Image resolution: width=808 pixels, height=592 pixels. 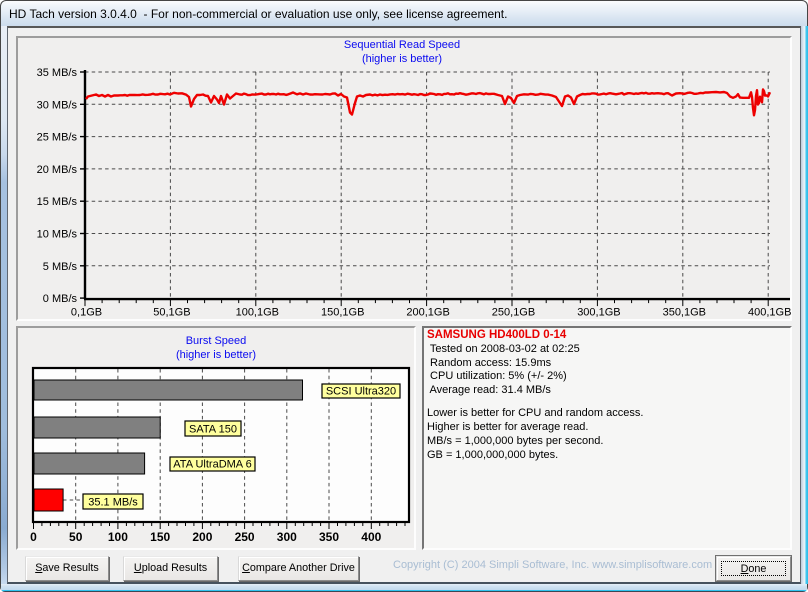 I want to click on svg-text: 10 MB/s, so click(x=57, y=235).